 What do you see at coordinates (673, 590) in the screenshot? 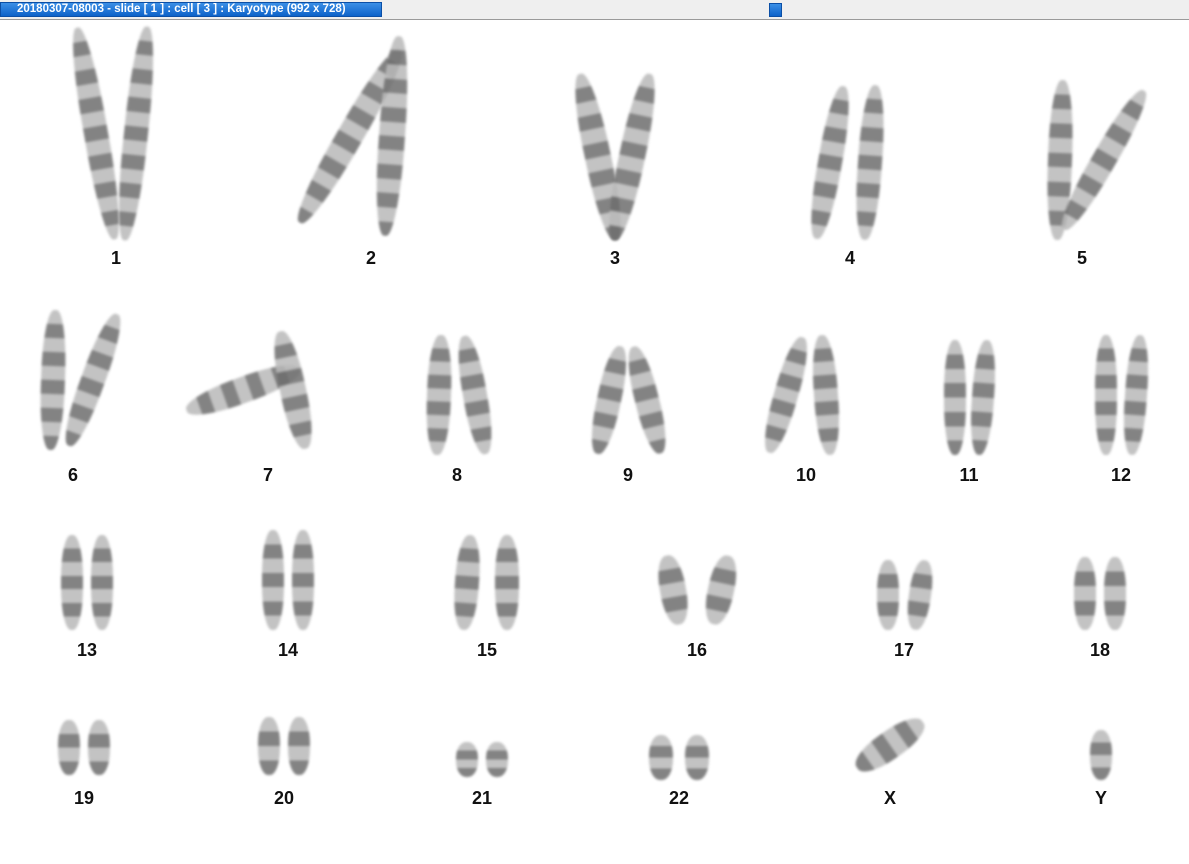
I see `chromosome-16-a` at bounding box center [673, 590].